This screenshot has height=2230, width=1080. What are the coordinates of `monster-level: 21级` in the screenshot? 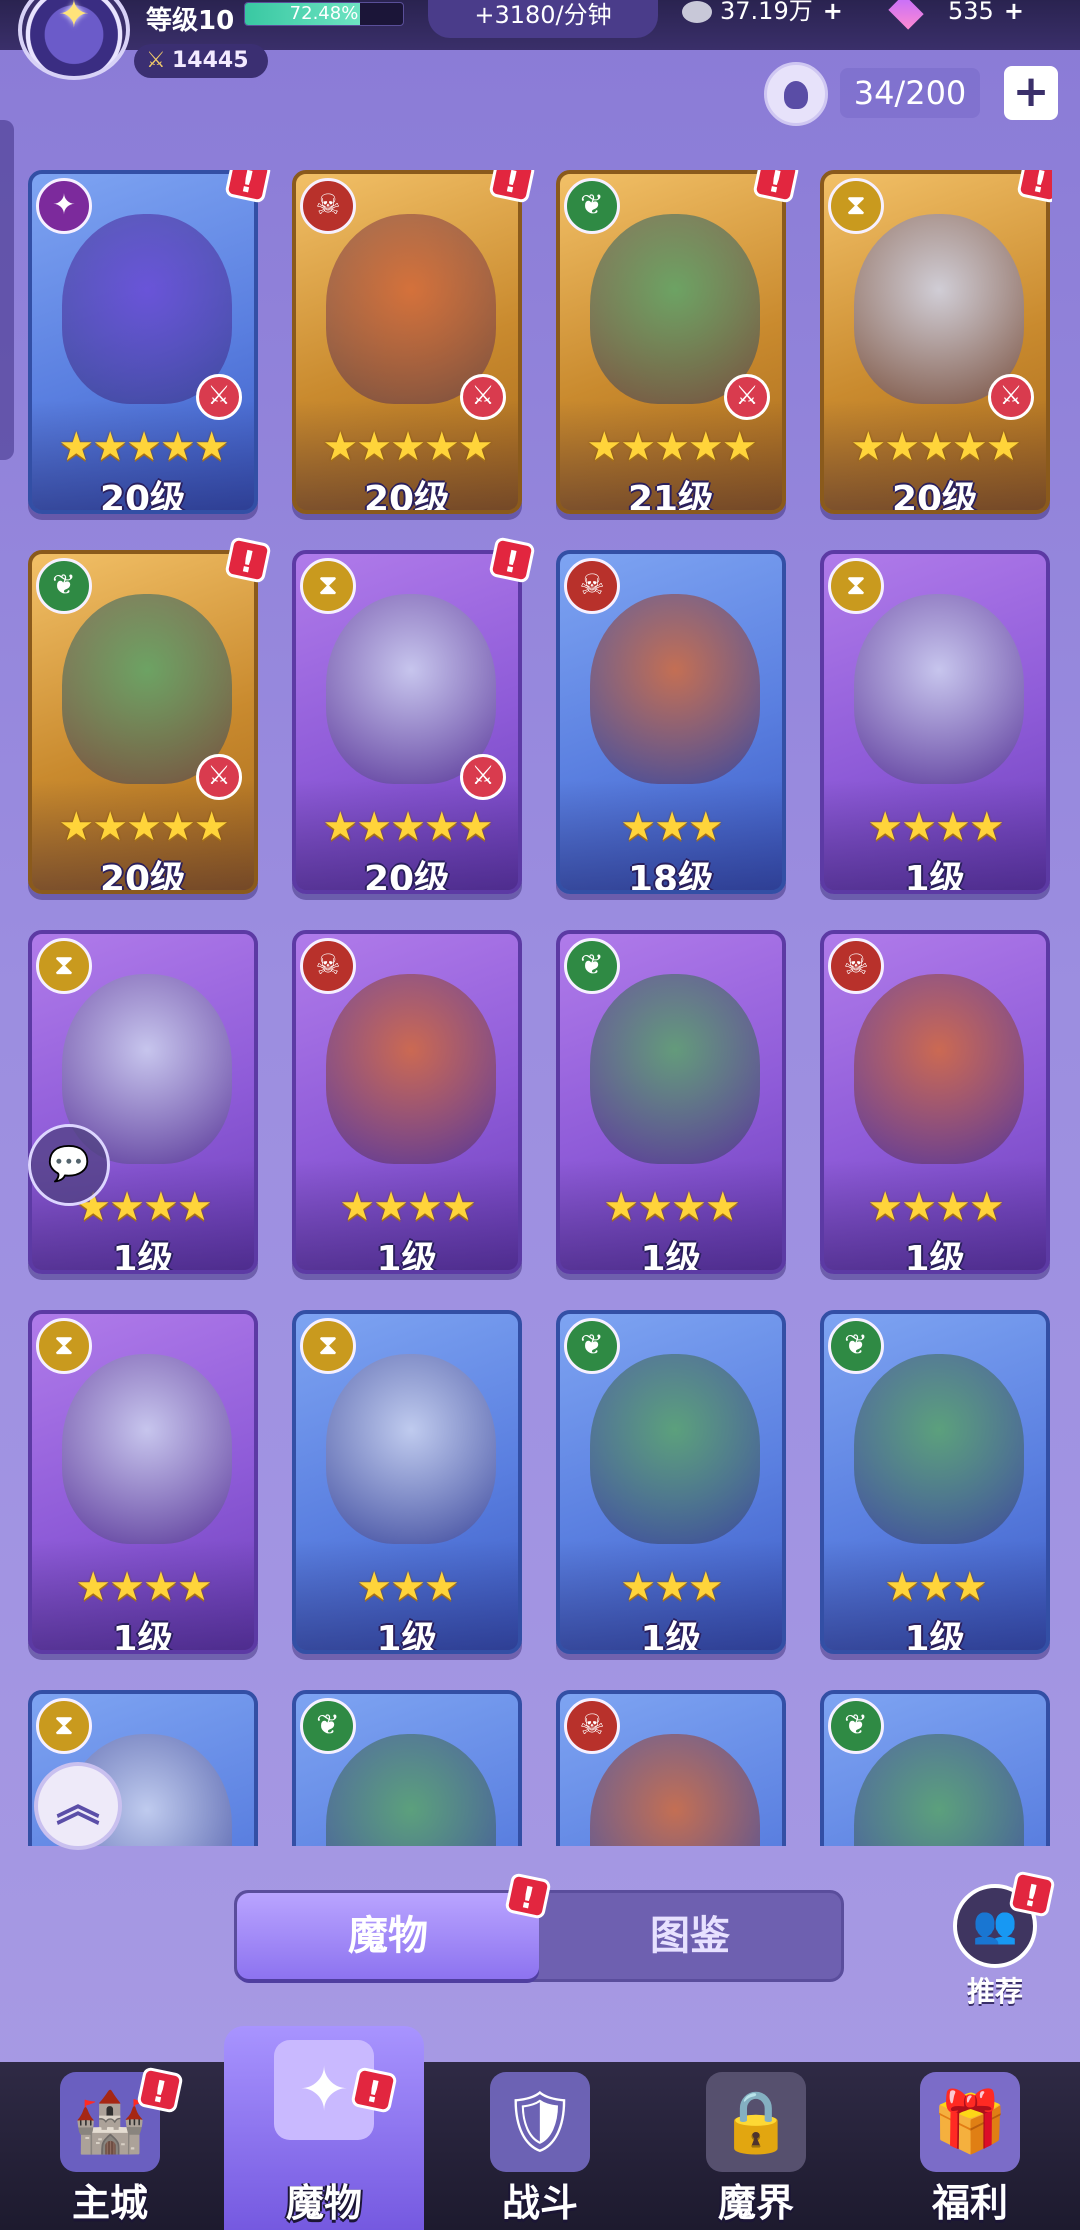 It's located at (671, 496).